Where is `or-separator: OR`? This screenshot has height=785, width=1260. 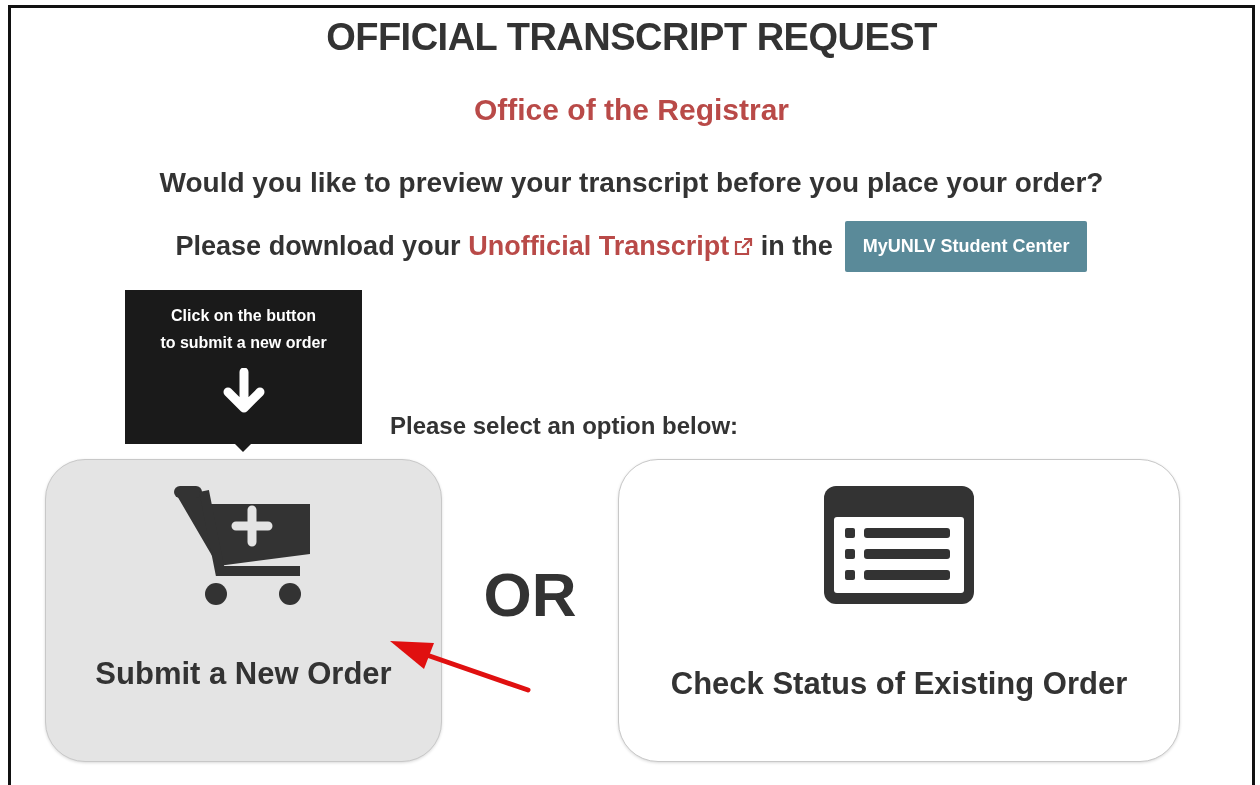 or-separator: OR is located at coordinates (530, 594).